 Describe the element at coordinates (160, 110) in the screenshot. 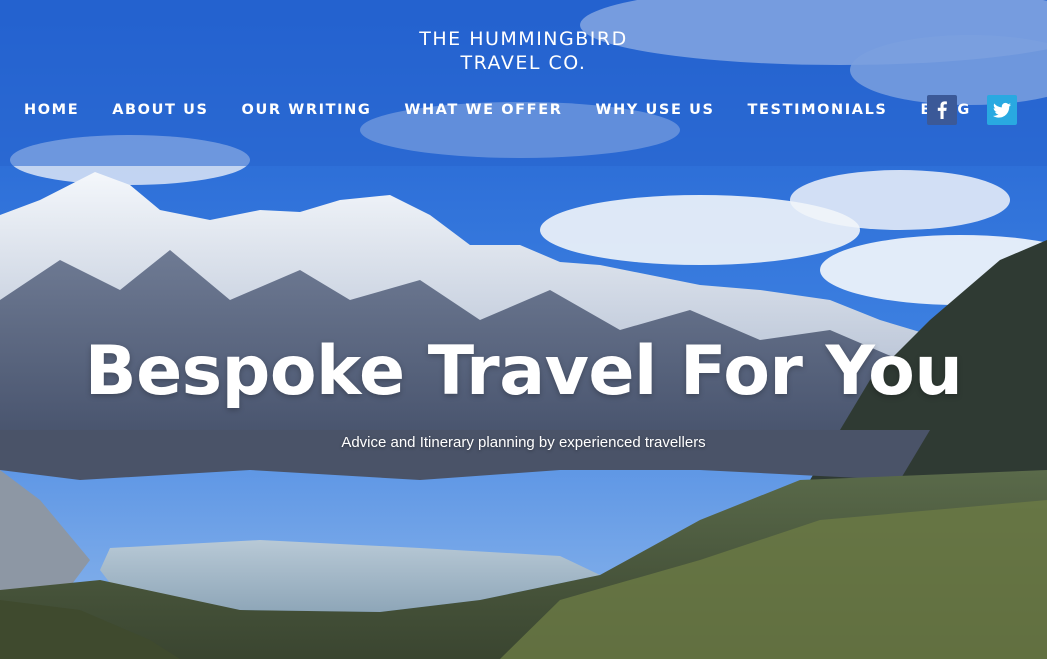

I see `nav-item-about-us: ABOUT US` at that location.